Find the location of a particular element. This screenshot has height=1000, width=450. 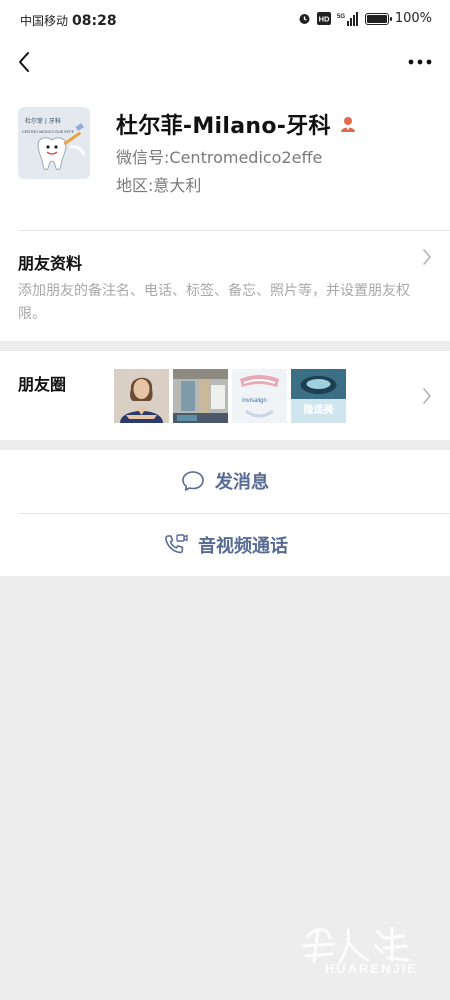

battery-icon is located at coordinates (378, 18).